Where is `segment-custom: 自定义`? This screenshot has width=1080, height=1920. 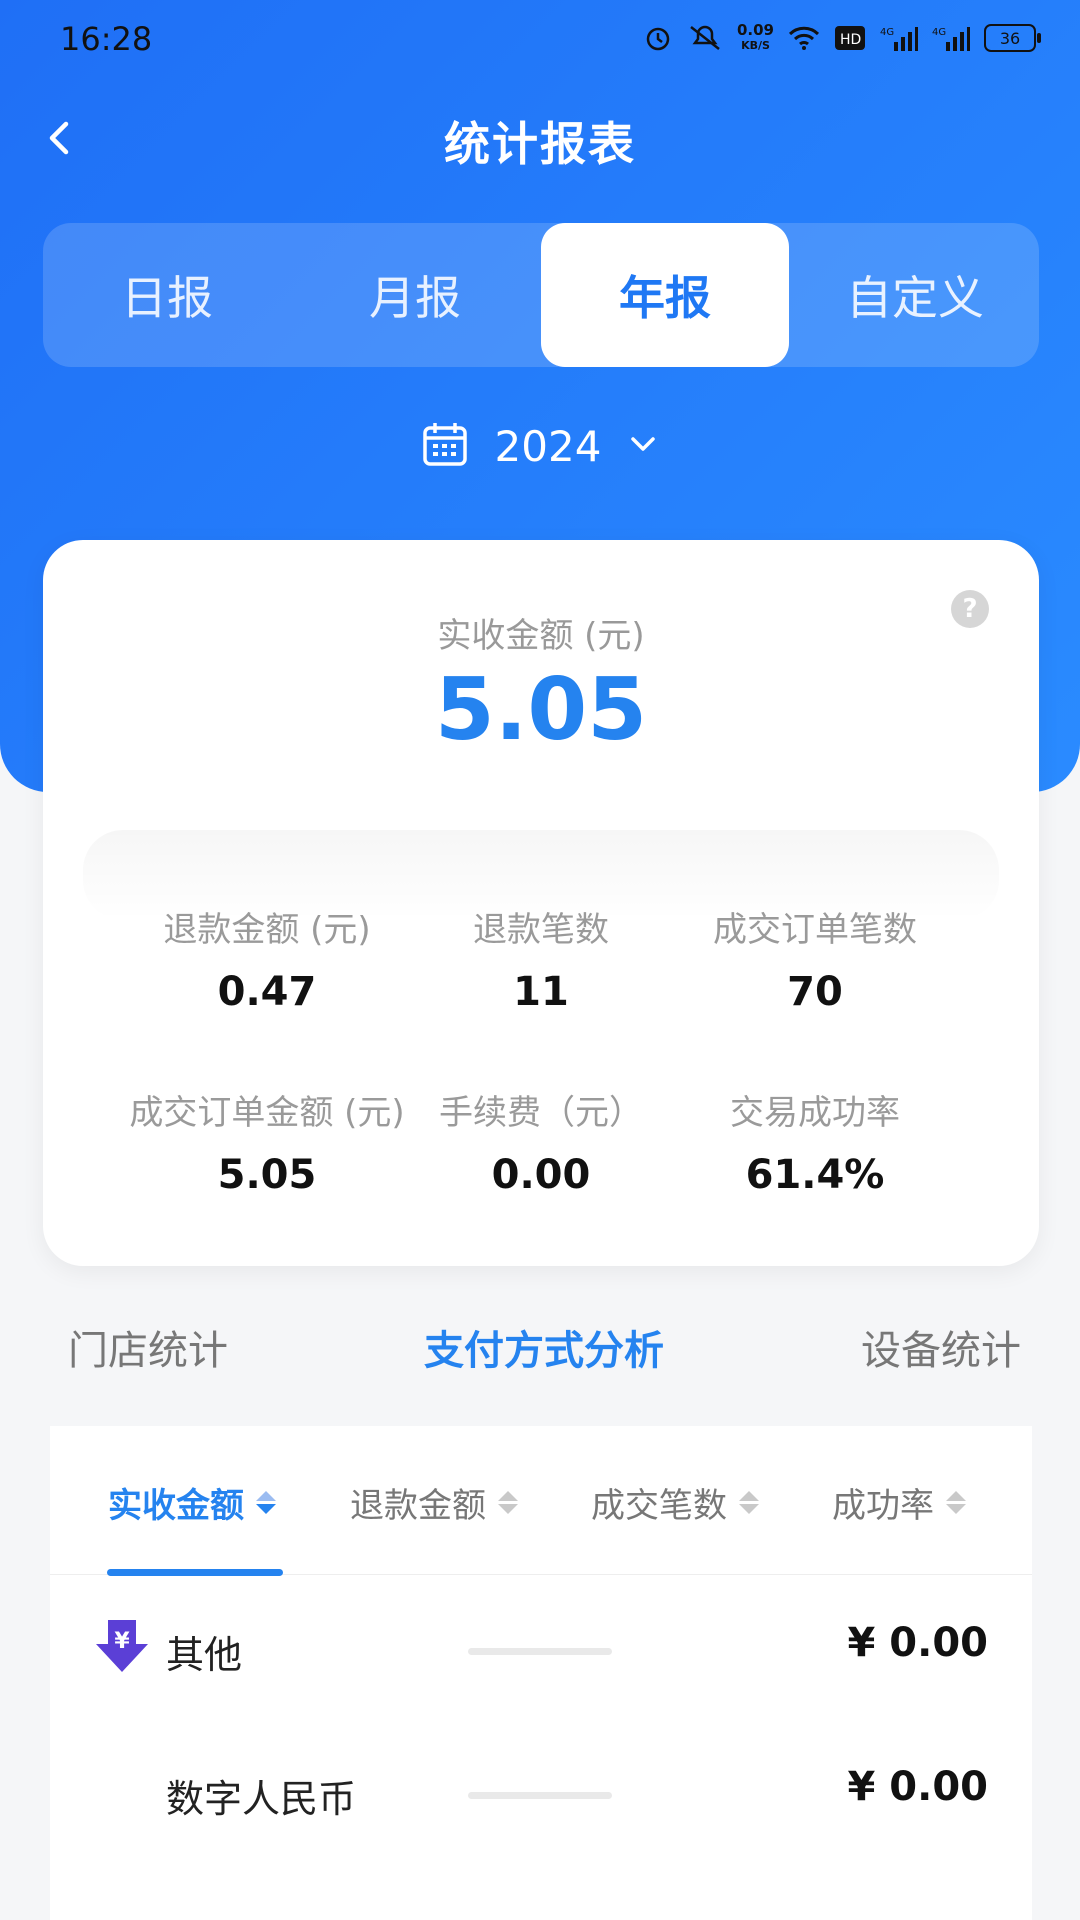
segment-custom: 自定义 is located at coordinates (915, 295).